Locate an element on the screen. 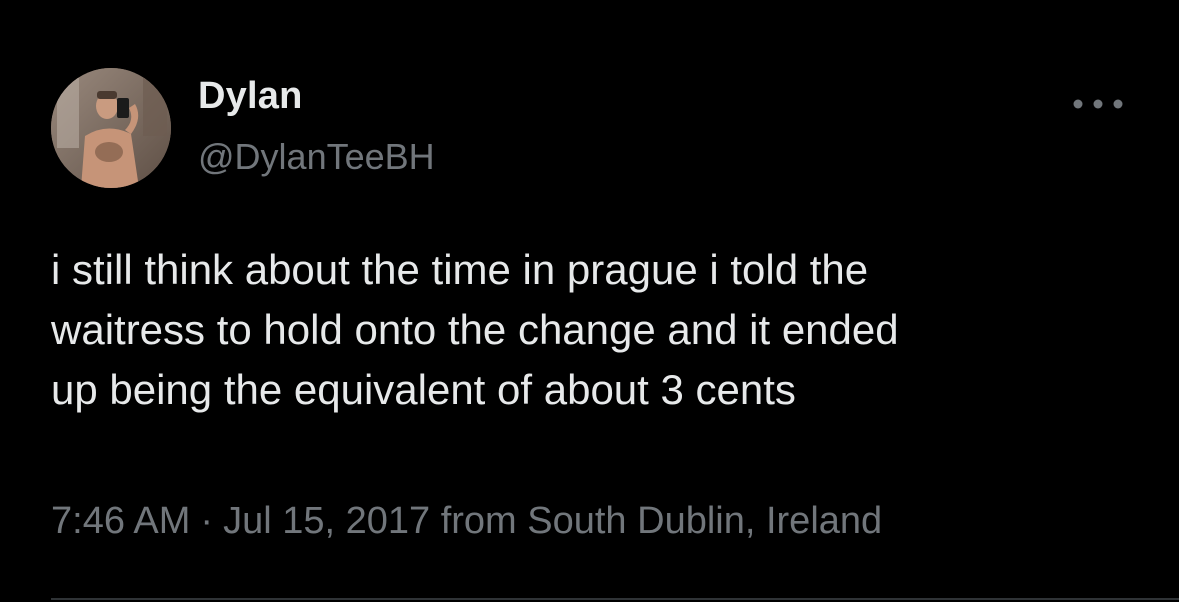 This screenshot has width=1179, height=602. tweet-date: Jul 15, 2017 is located at coordinates (326, 521).